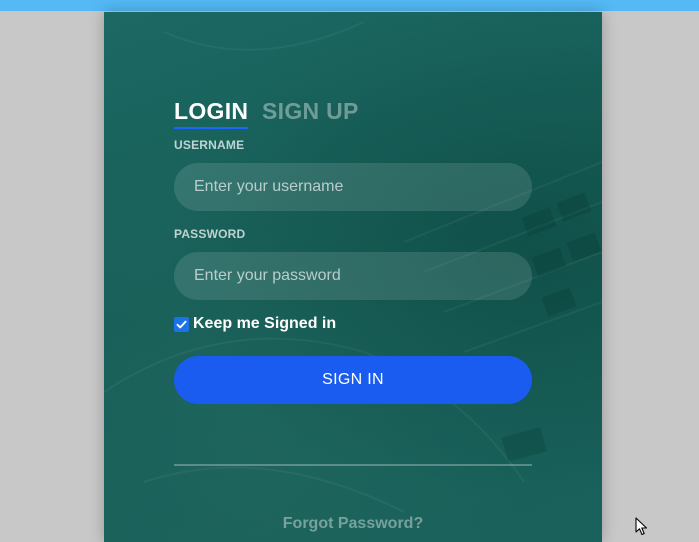  Describe the element at coordinates (353, 187) in the screenshot. I see `username-input` at that location.